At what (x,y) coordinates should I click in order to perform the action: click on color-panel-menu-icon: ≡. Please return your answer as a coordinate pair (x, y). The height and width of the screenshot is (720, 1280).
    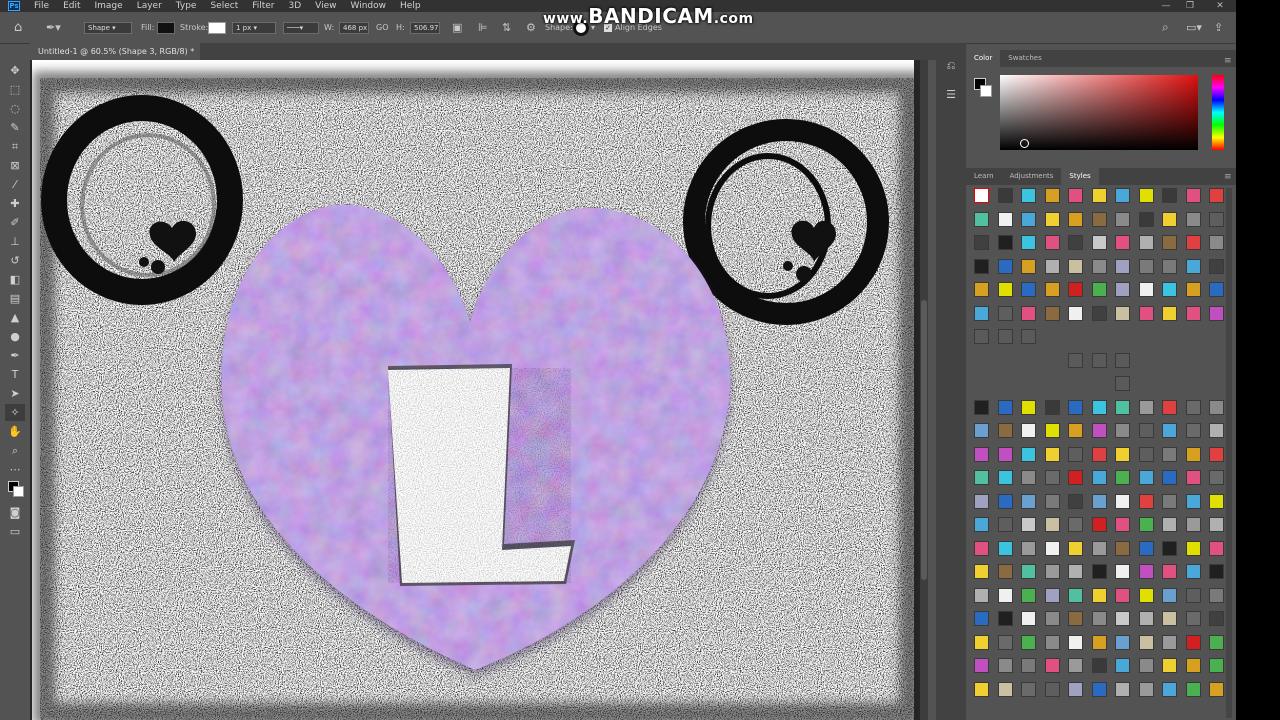
    Looking at the image, I should click on (1228, 61).